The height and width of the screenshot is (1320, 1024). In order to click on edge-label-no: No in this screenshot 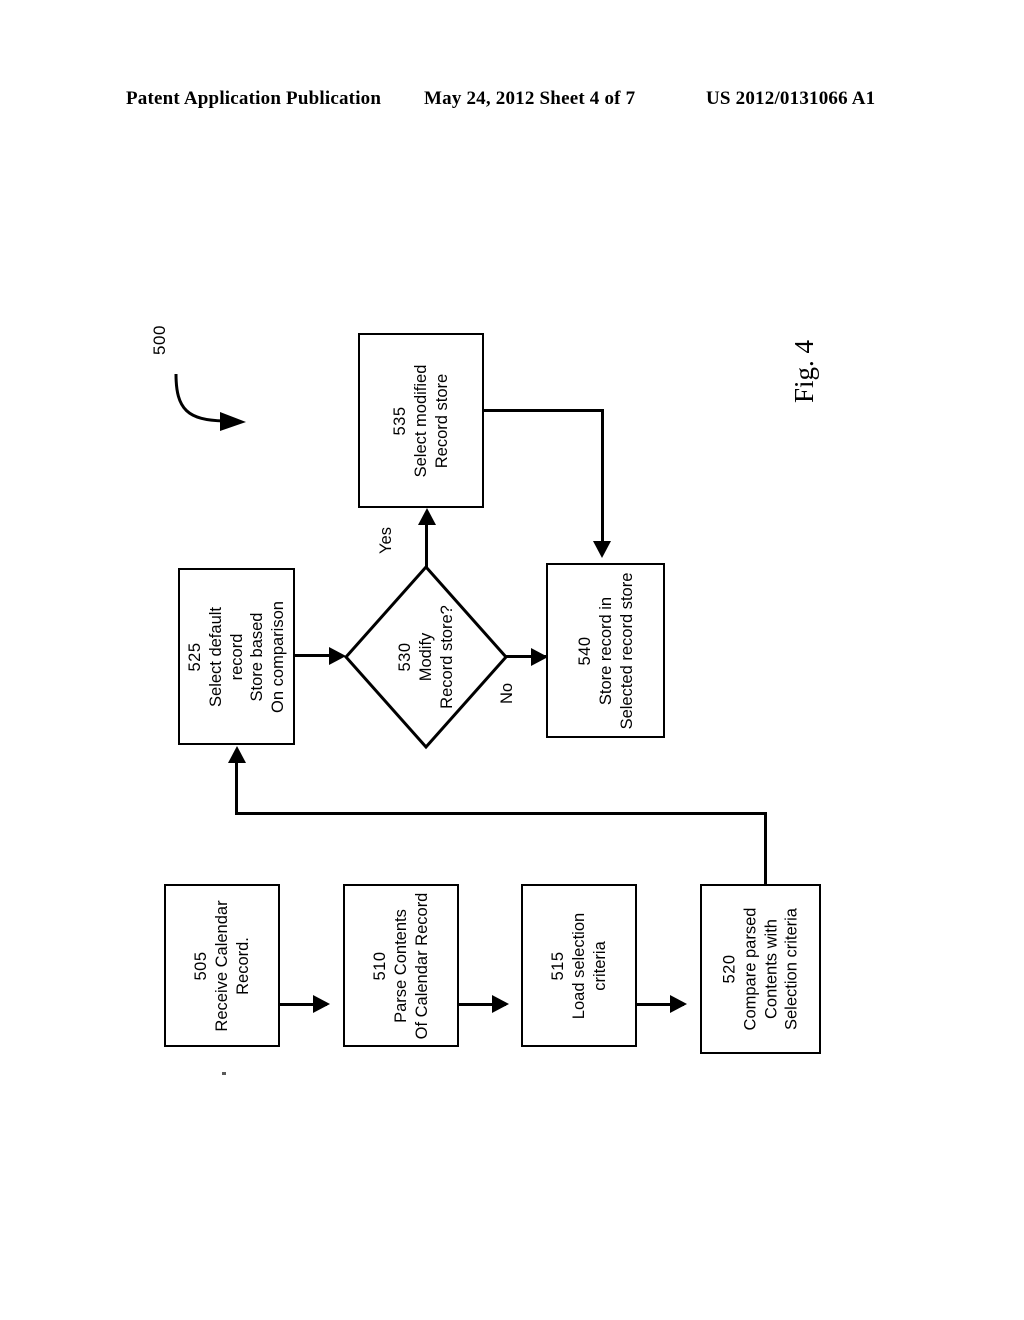, I will do `click(507, 693)`.